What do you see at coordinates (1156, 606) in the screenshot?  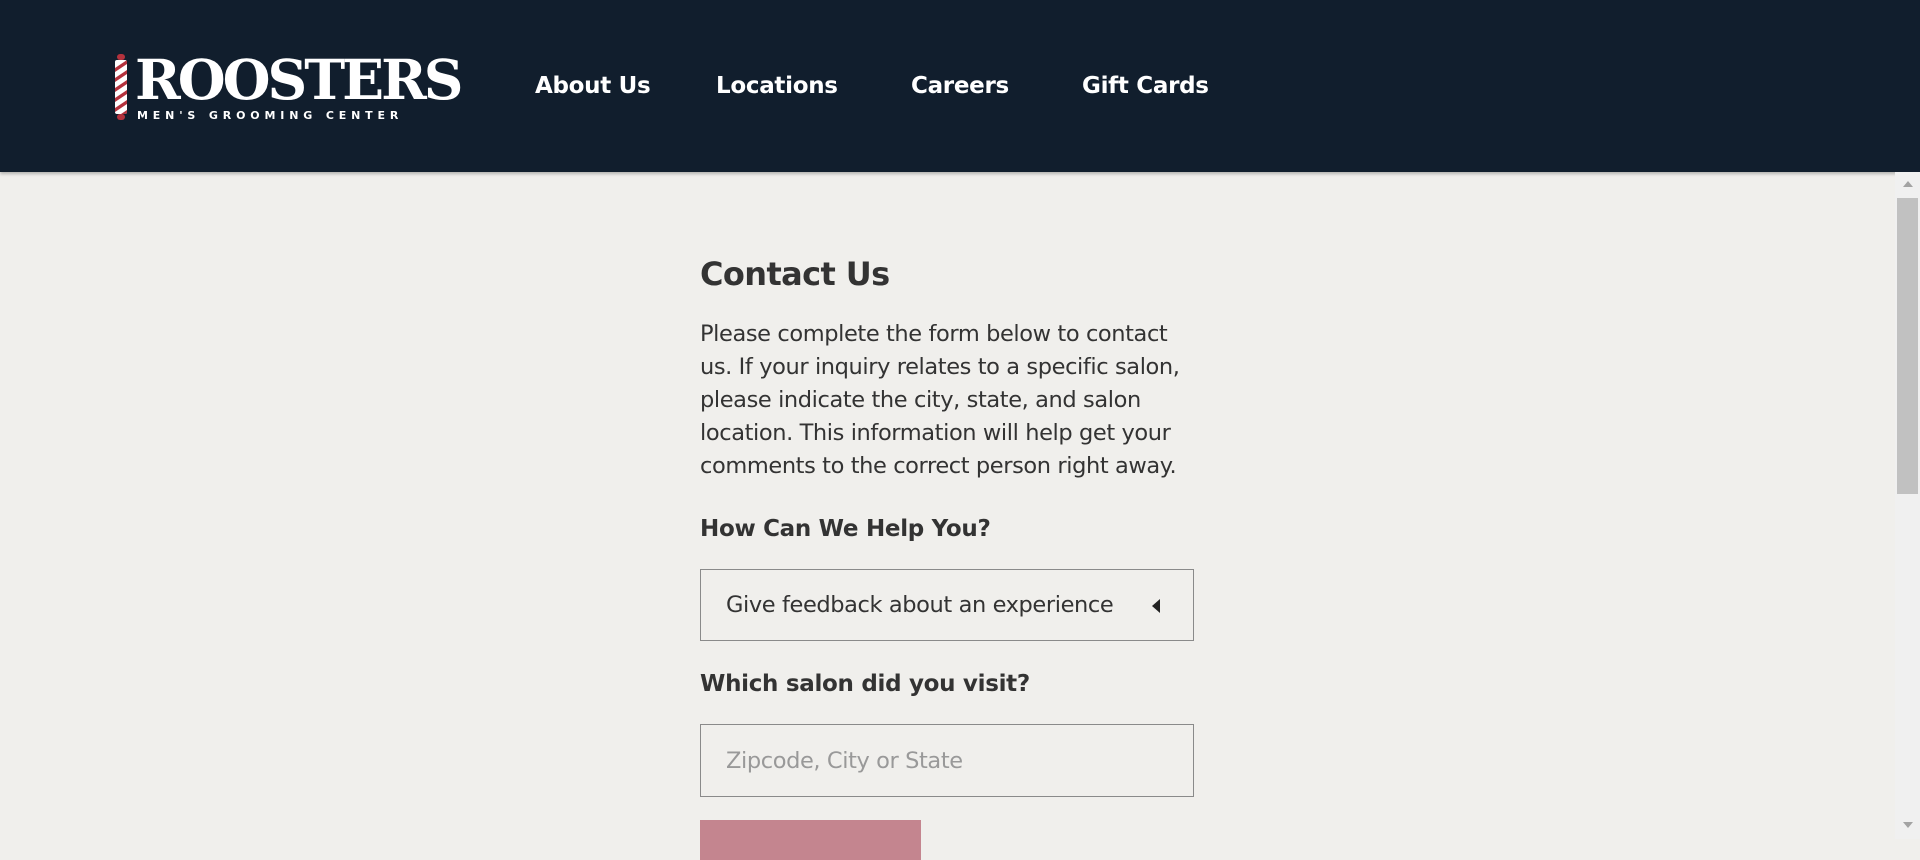 I see `caret-left-icon` at bounding box center [1156, 606].